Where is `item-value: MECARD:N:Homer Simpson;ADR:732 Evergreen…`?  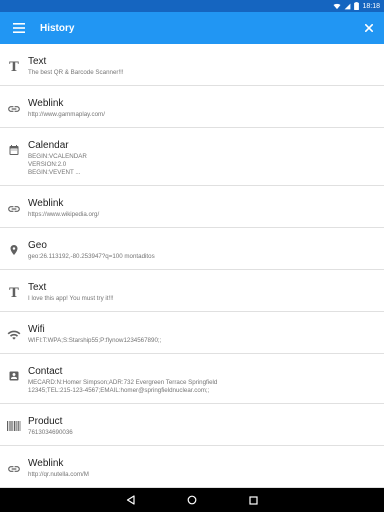 item-value: MECARD:N:Homer Simpson;ADR:732 Evergreen… is located at coordinates (123, 386).